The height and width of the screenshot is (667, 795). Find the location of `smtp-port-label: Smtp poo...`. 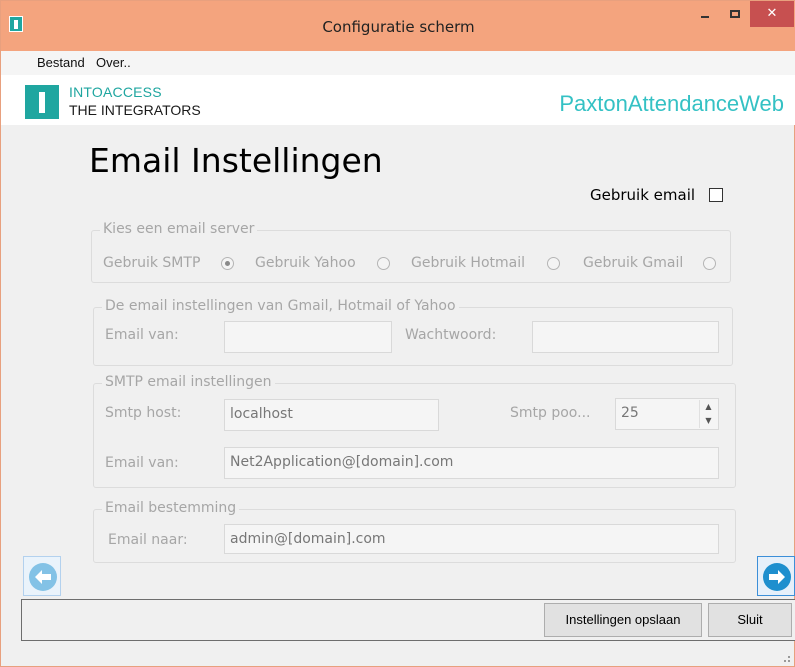

smtp-port-label: Smtp poo... is located at coordinates (550, 413).